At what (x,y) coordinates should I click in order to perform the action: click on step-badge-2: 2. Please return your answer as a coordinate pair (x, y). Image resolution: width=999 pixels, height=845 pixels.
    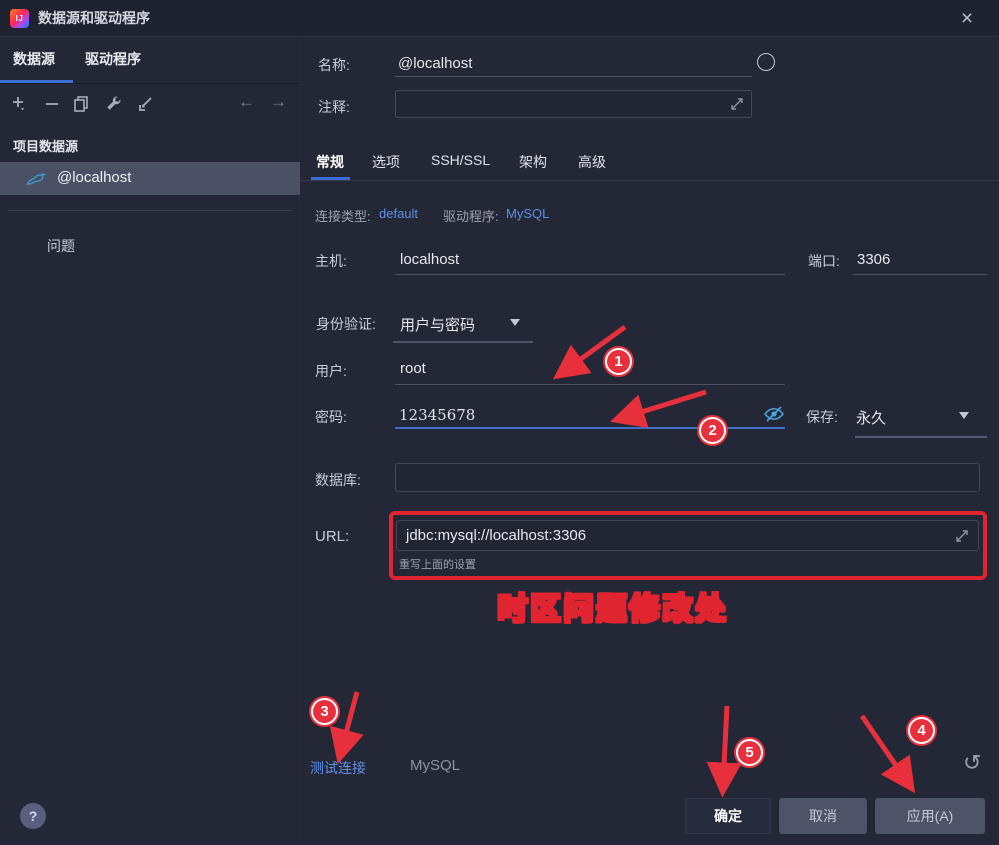
    Looking at the image, I should click on (712, 430).